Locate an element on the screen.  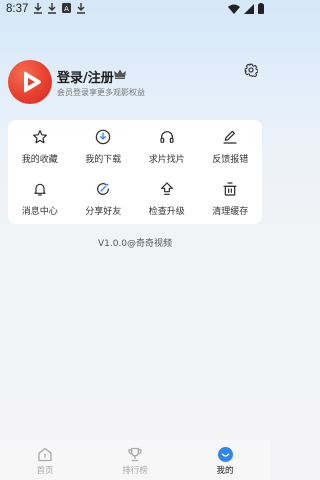
vip-crown-icon is located at coordinates (120, 74).